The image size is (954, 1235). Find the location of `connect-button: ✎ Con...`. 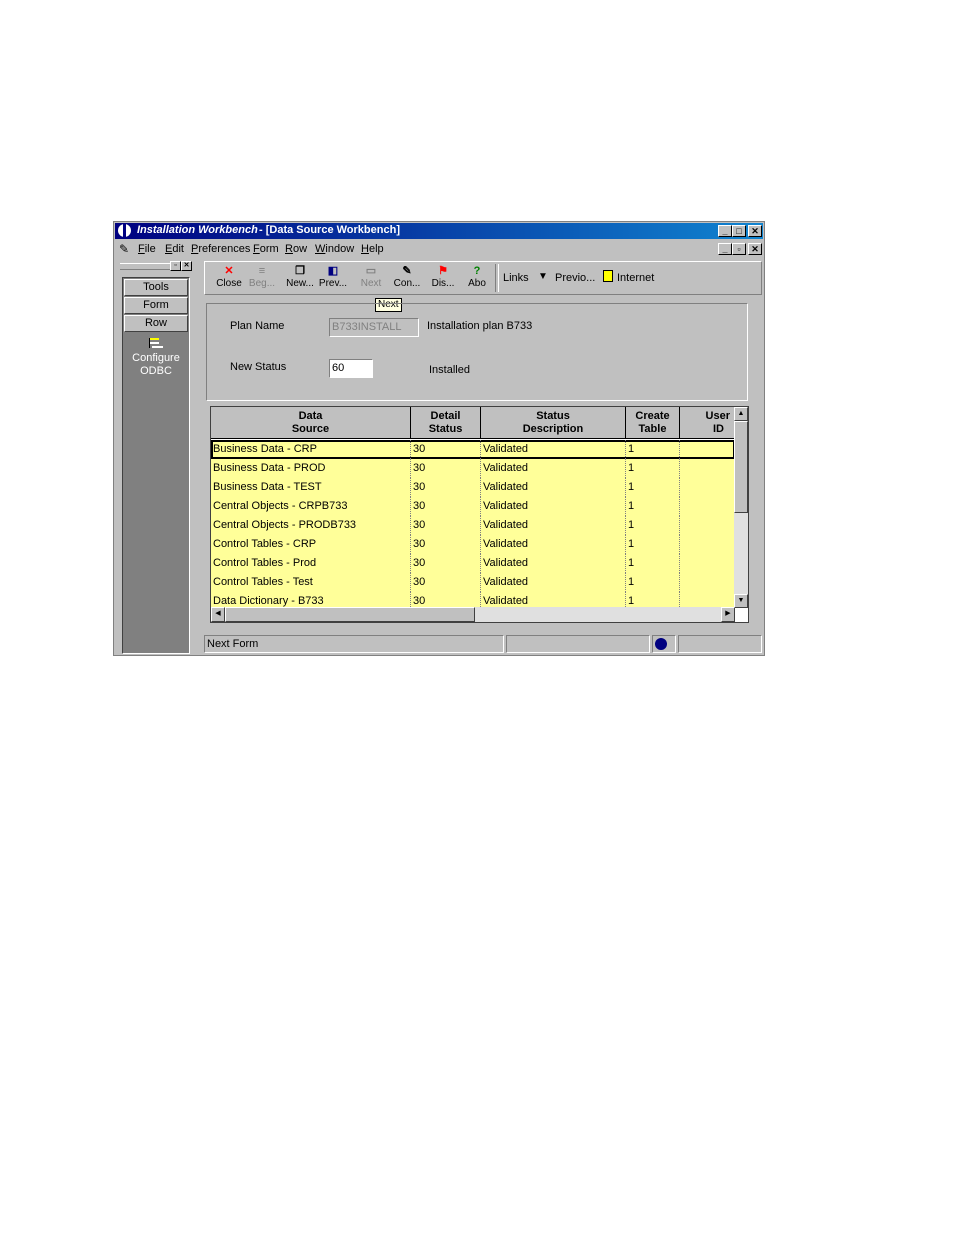

connect-button: ✎ Con... is located at coordinates (407, 279).